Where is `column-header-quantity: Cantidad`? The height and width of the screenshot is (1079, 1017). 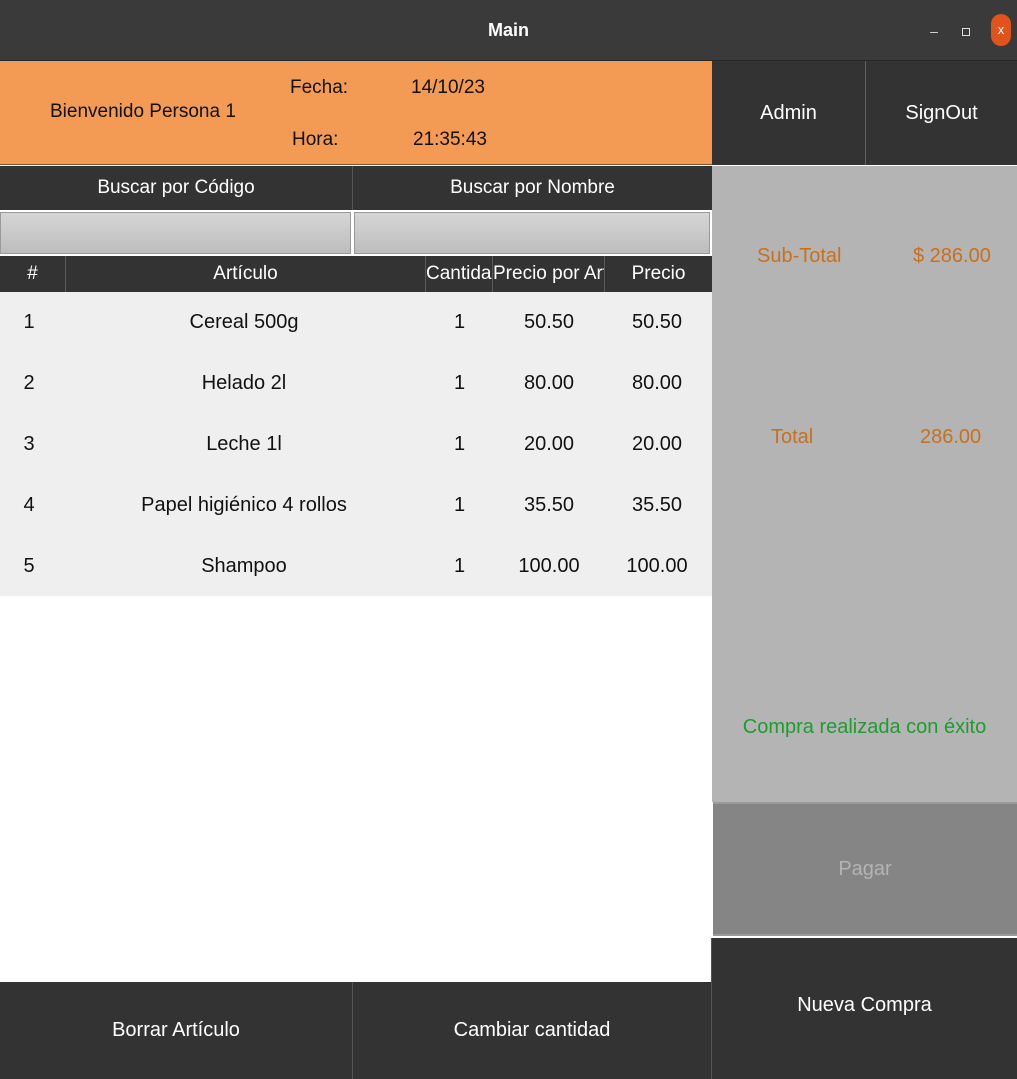 column-header-quantity: Cantidad is located at coordinates (459, 274).